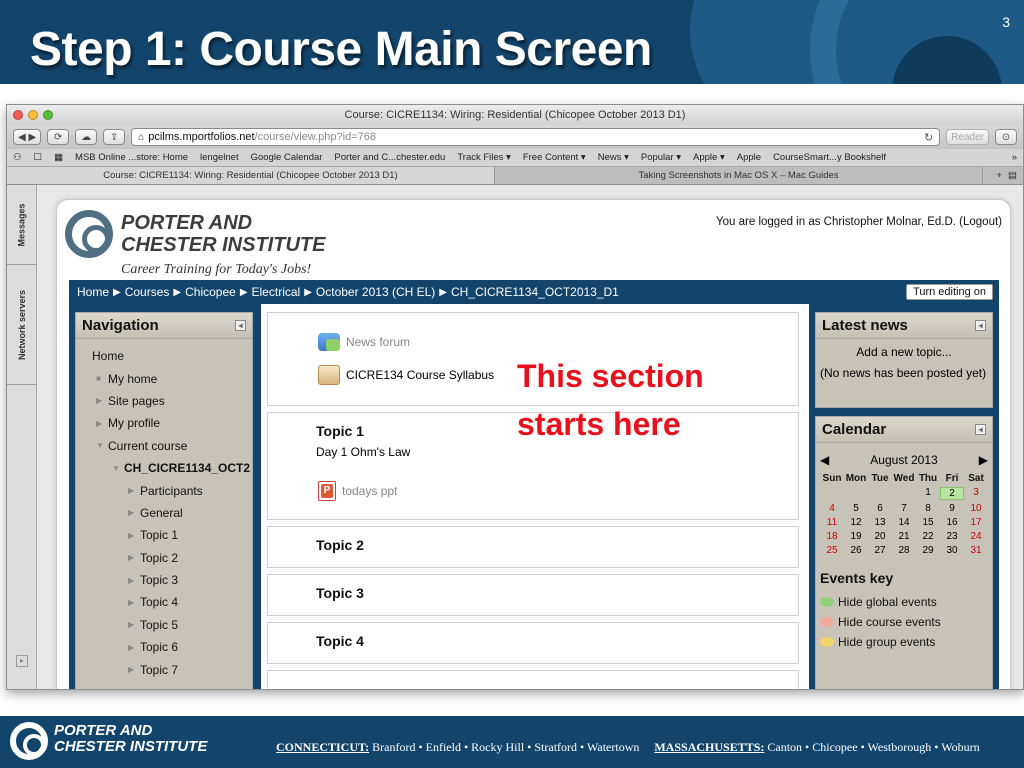 The image size is (1024, 768). I want to click on bookmark-item: Google Calendar, so click(287, 157).